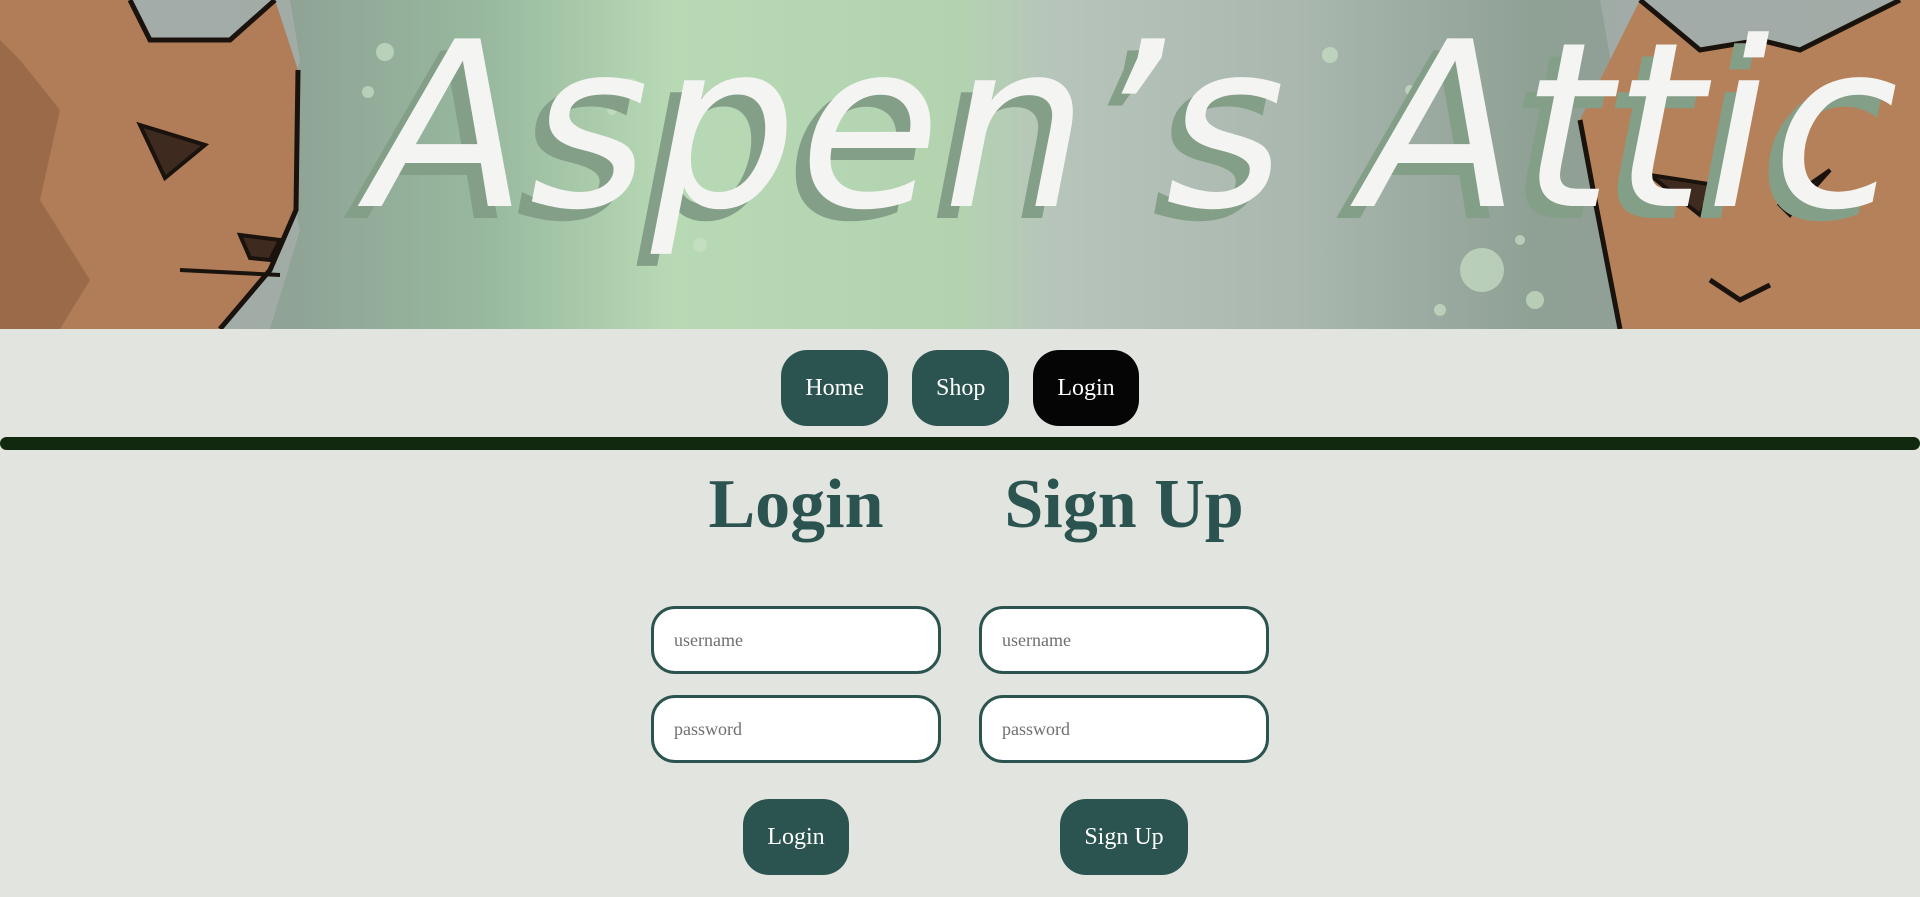 The height and width of the screenshot is (897, 1920). I want to click on signup-password-input, so click(1124, 729).